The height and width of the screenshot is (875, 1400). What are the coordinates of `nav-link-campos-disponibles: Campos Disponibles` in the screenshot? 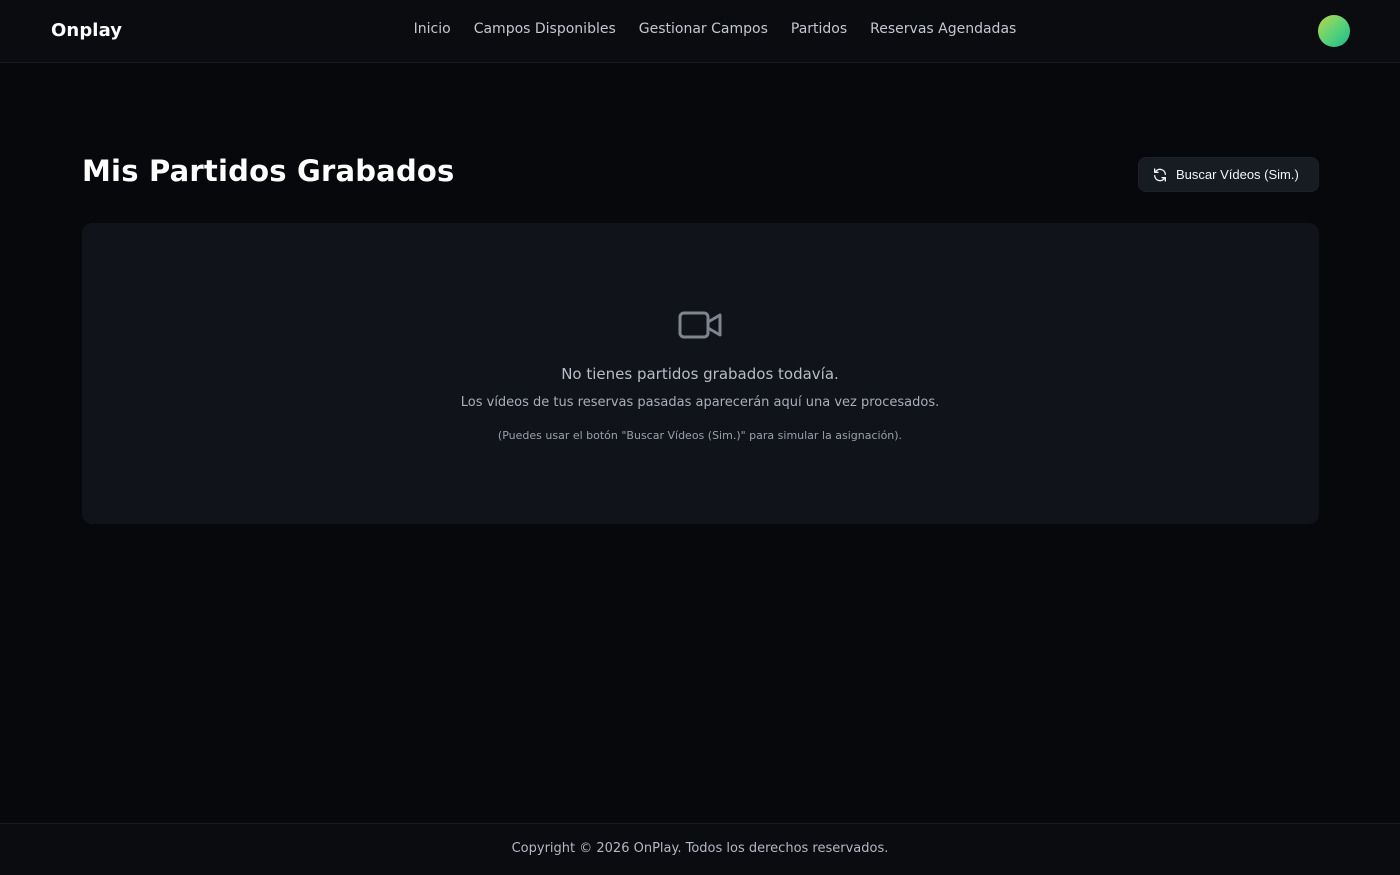 It's located at (545, 29).